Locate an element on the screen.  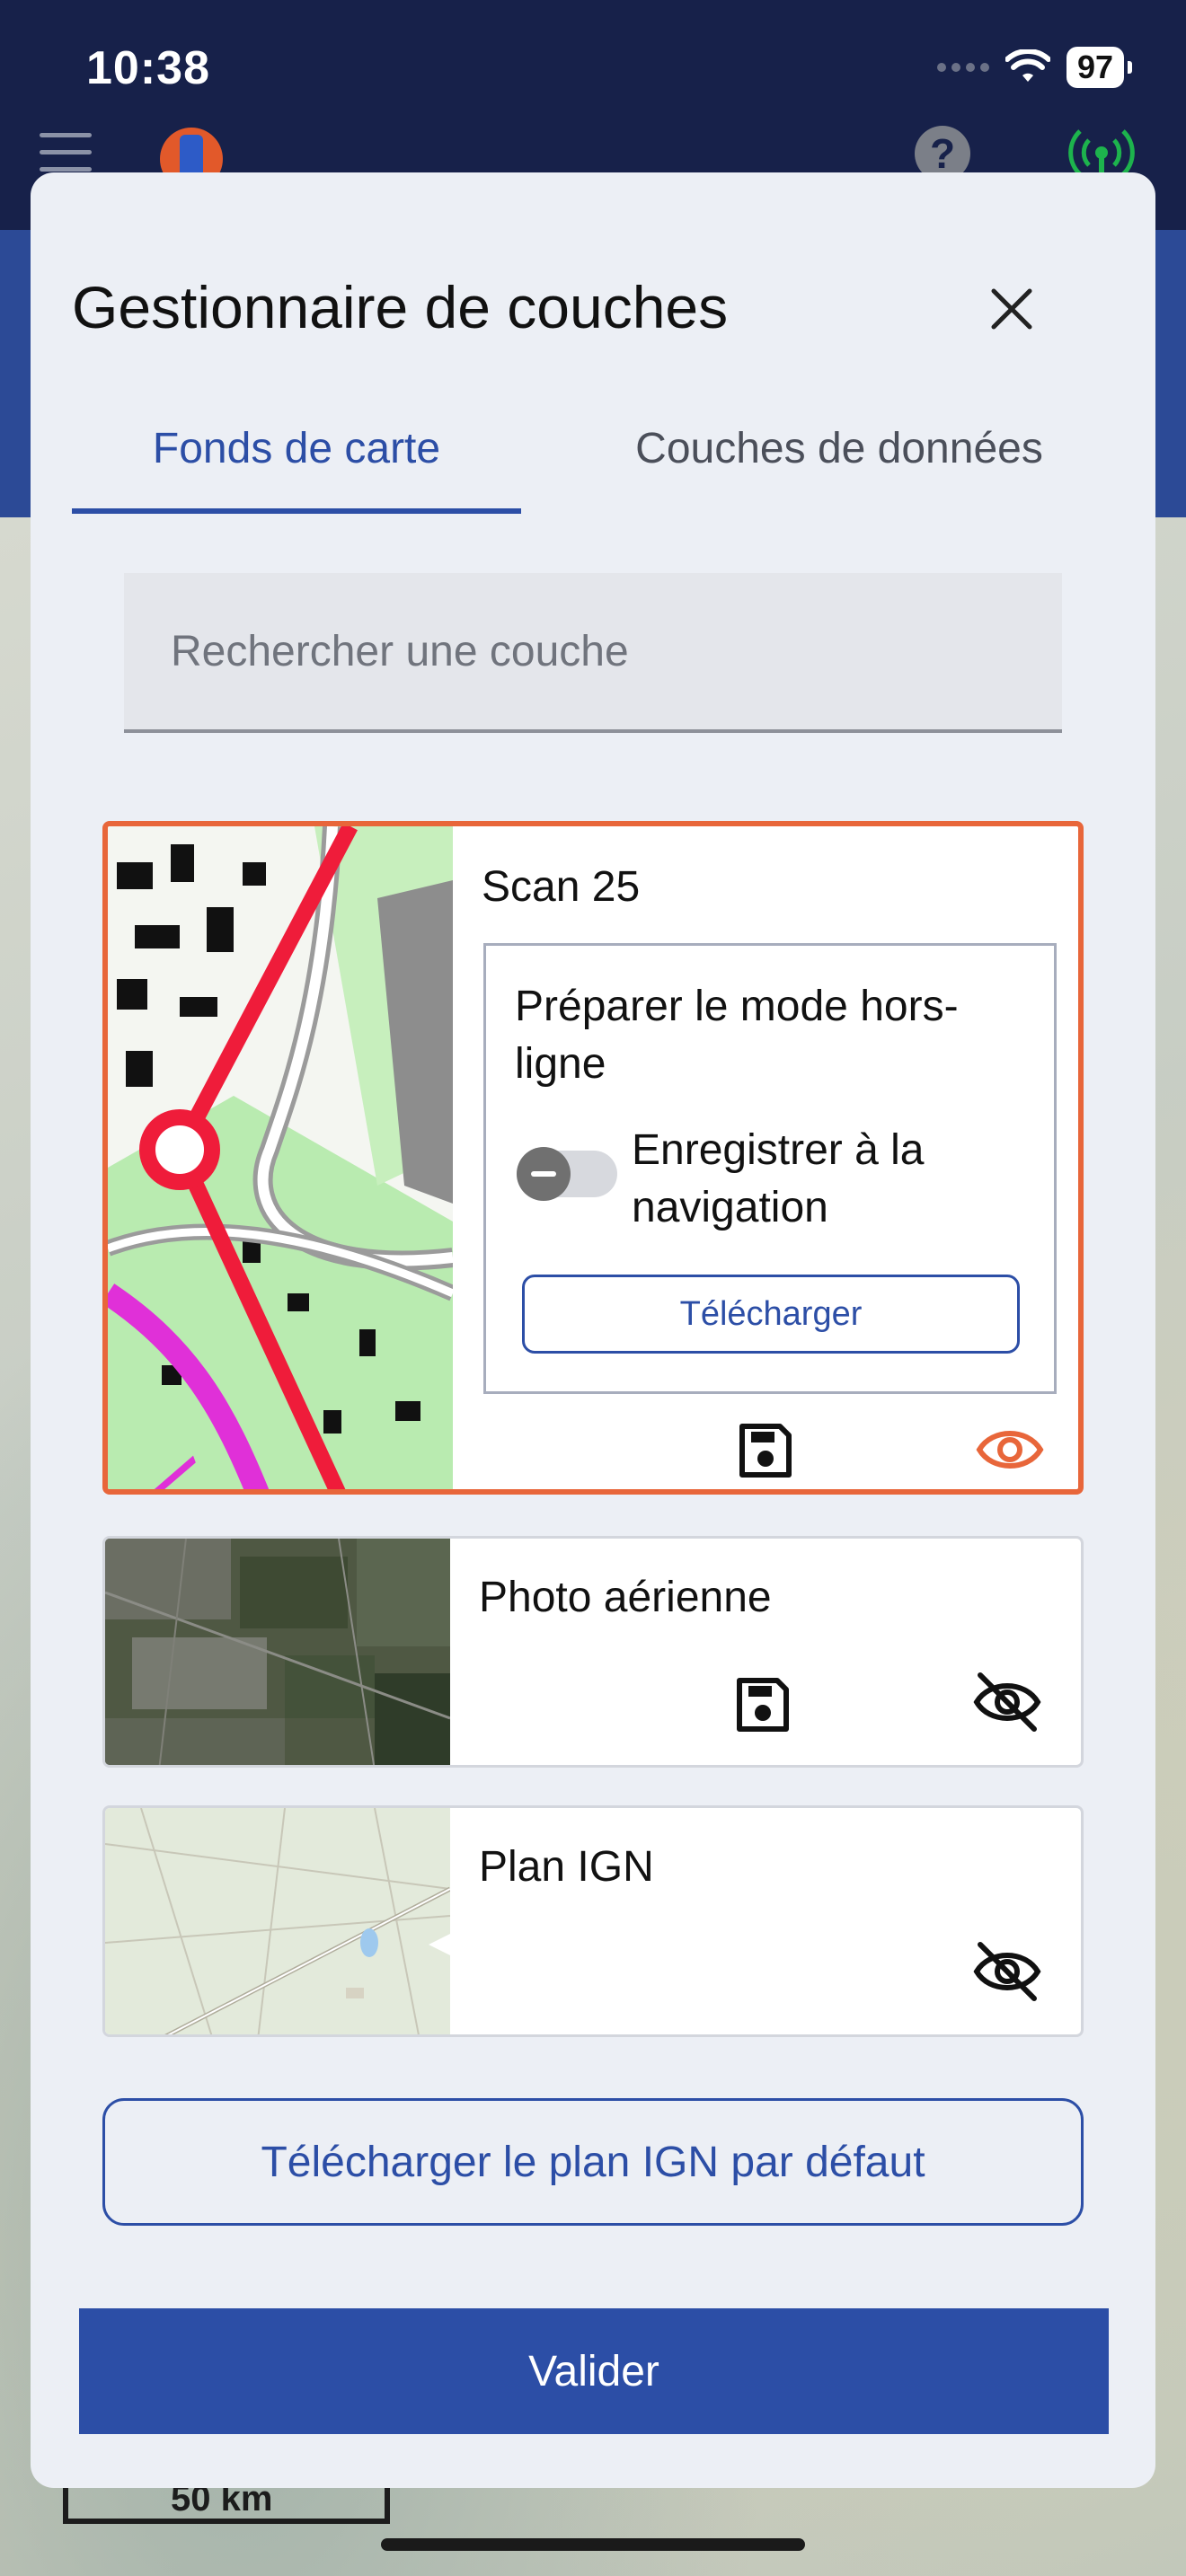
tab-couches-de-donnees: Couches de données is located at coordinates (839, 469).